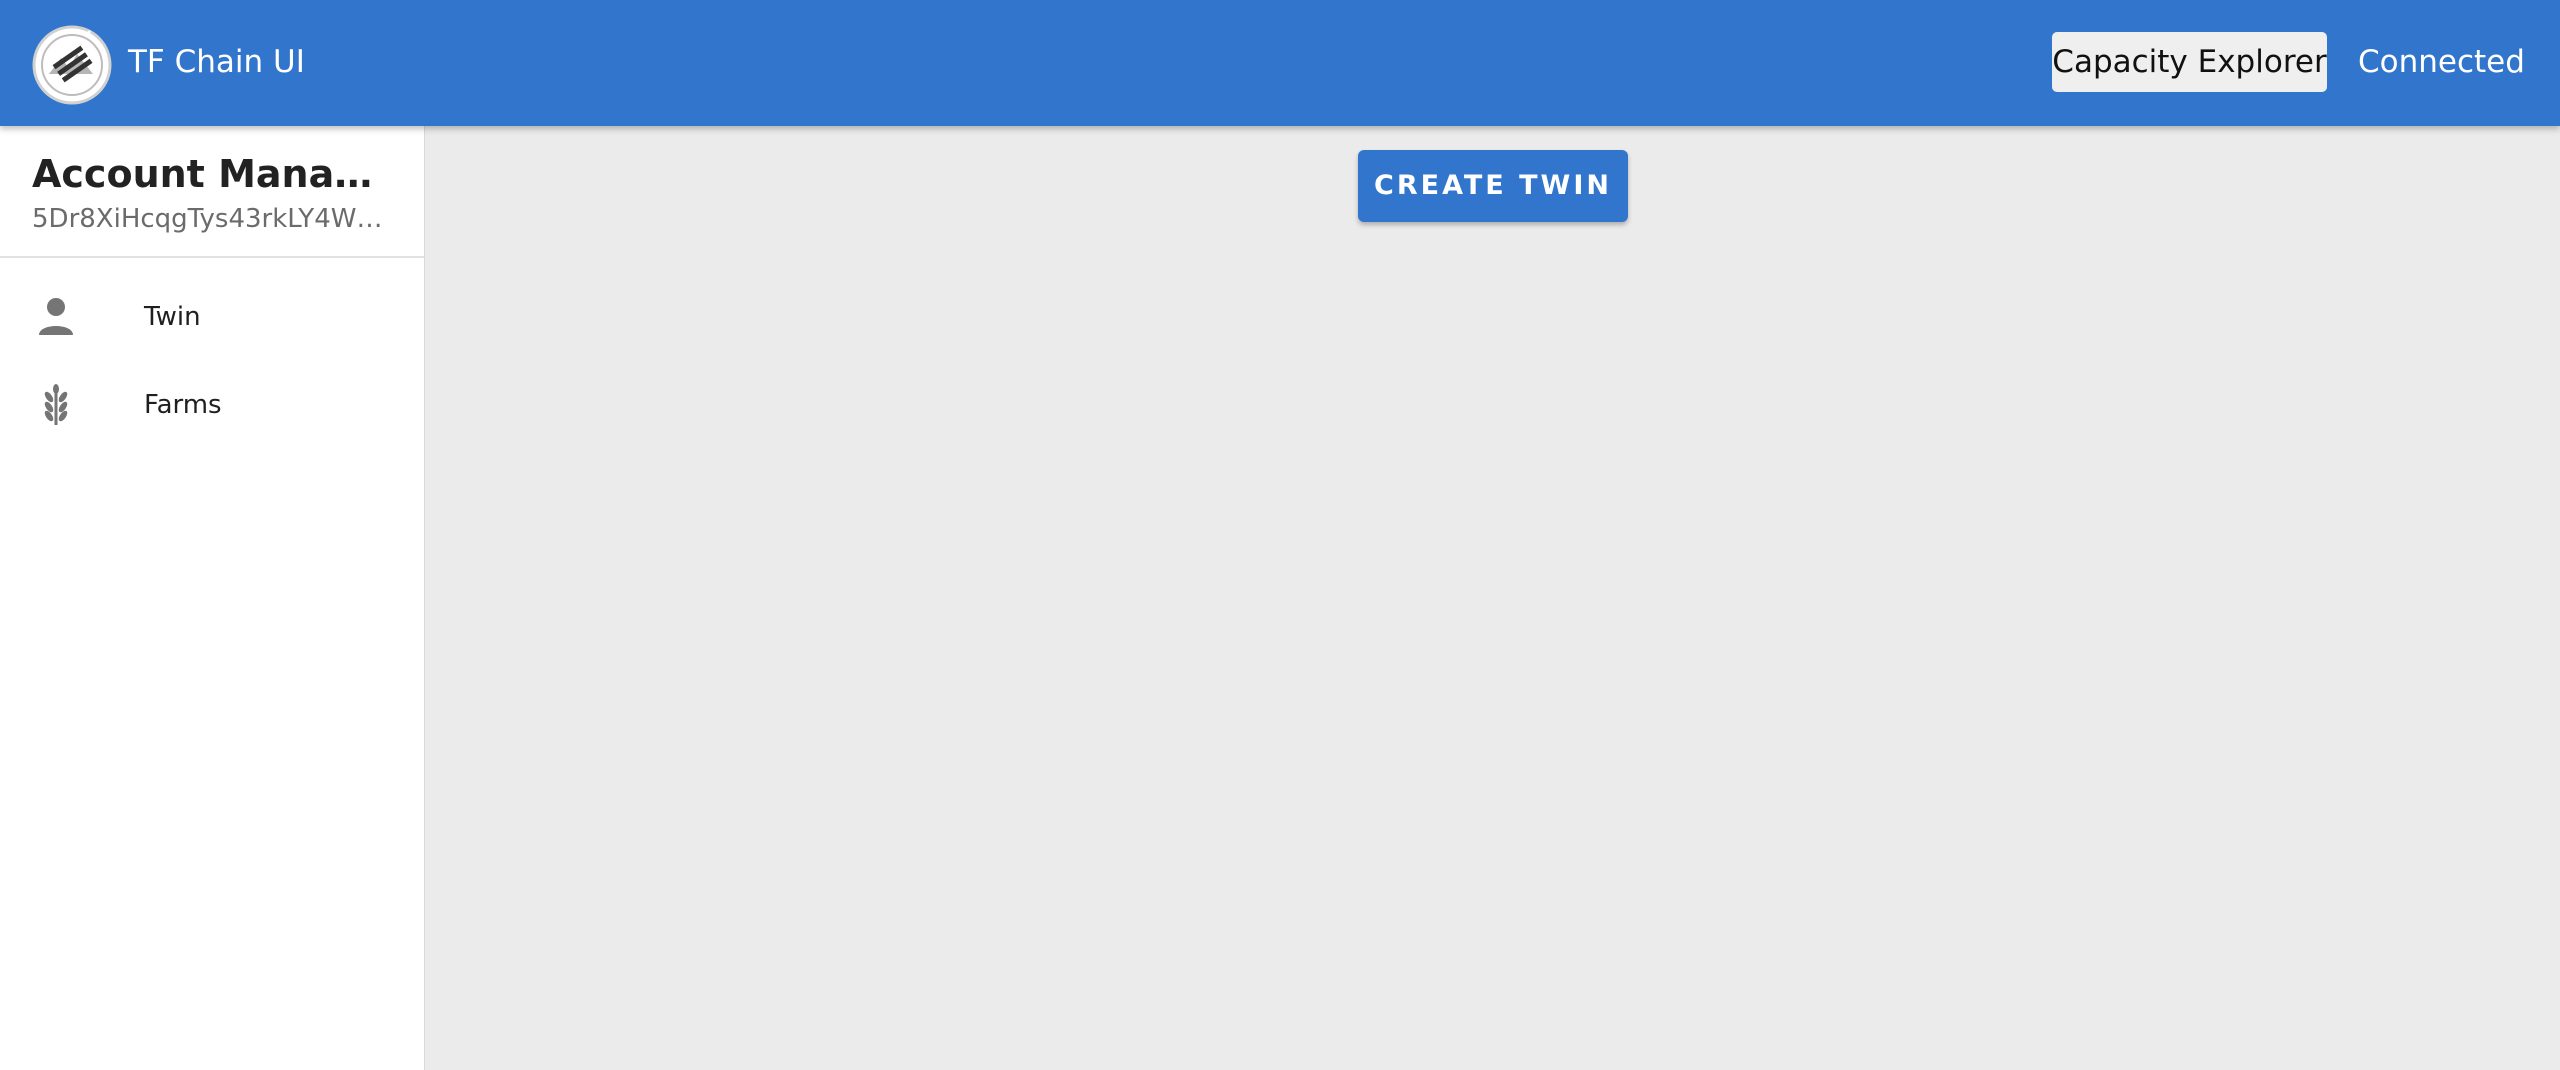  What do you see at coordinates (1493, 186) in the screenshot?
I see `create-twin-button: CREATE TWIN` at bounding box center [1493, 186].